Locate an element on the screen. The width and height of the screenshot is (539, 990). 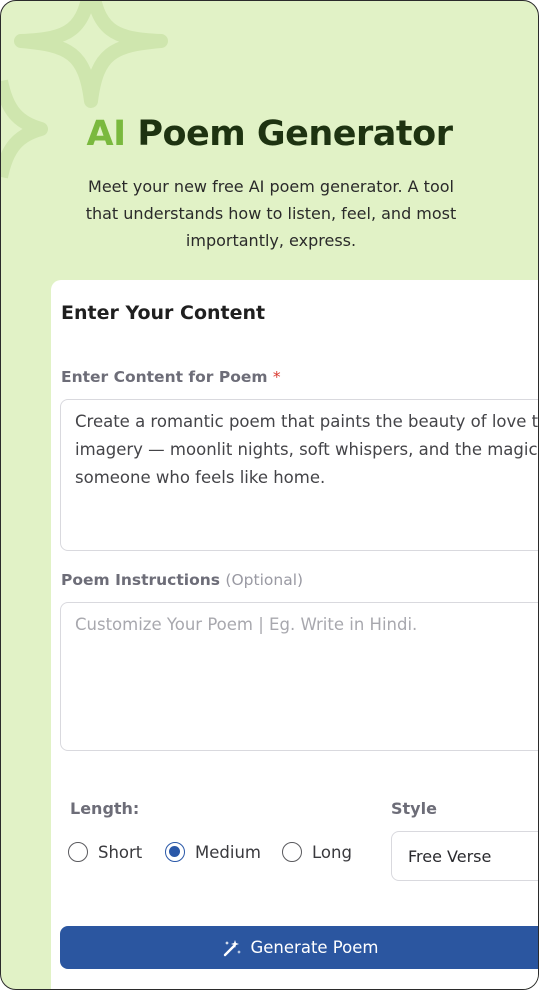
instructions-label-text: Poem Instructions is located at coordinates (141, 580).